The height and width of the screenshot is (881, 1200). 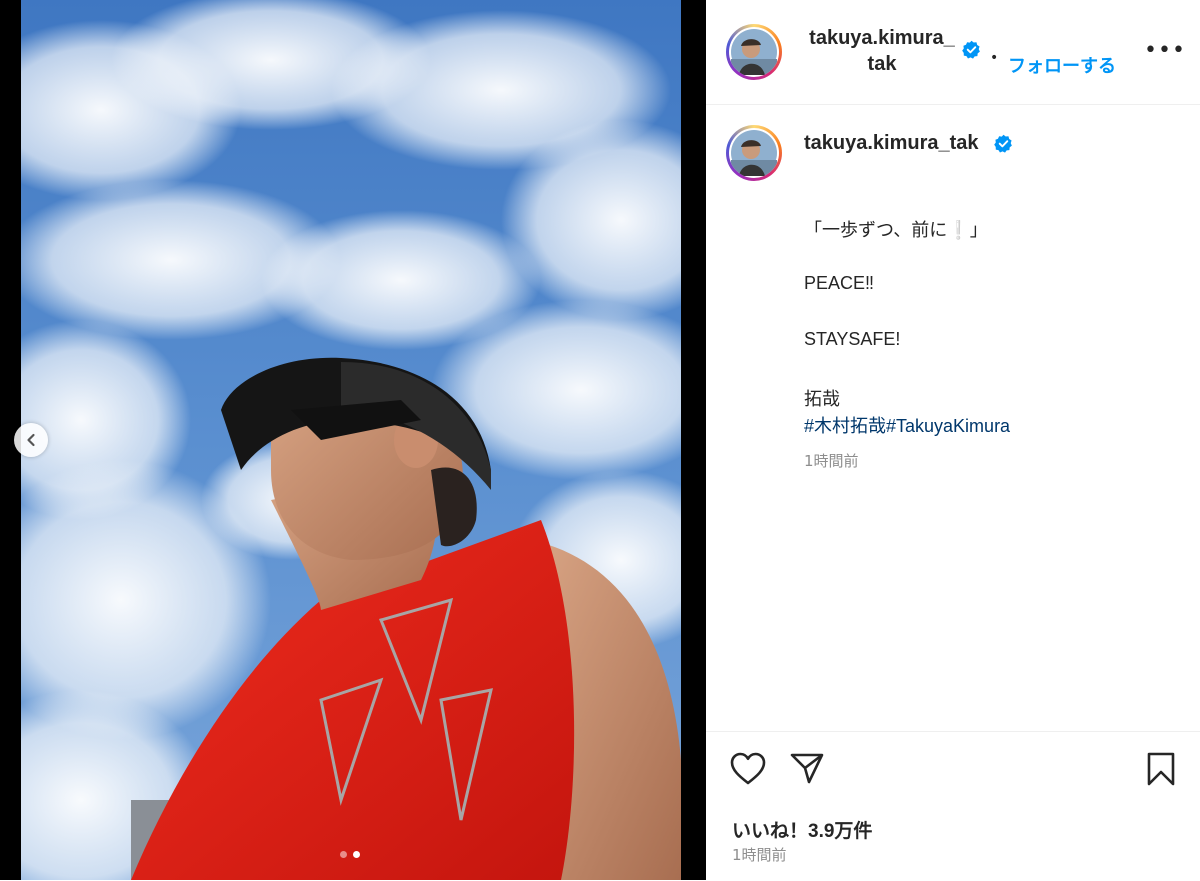 What do you see at coordinates (802, 829) in the screenshot?
I see `likes-count: いいね！3.9万件` at bounding box center [802, 829].